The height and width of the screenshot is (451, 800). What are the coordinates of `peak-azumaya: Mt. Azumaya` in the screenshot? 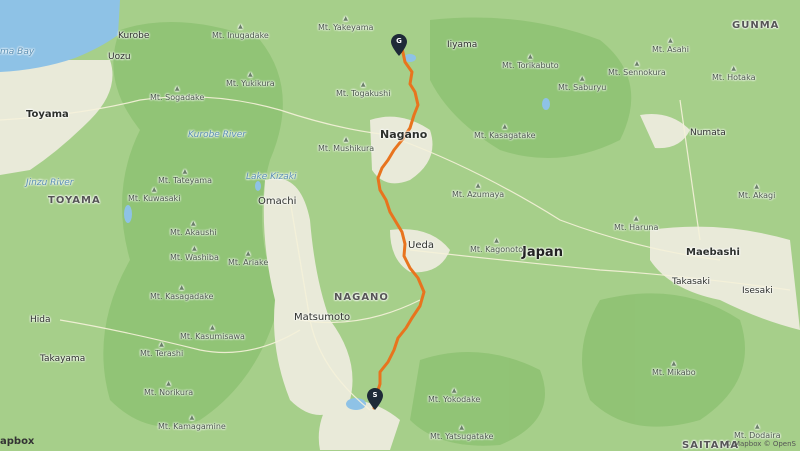 It's located at (478, 194).